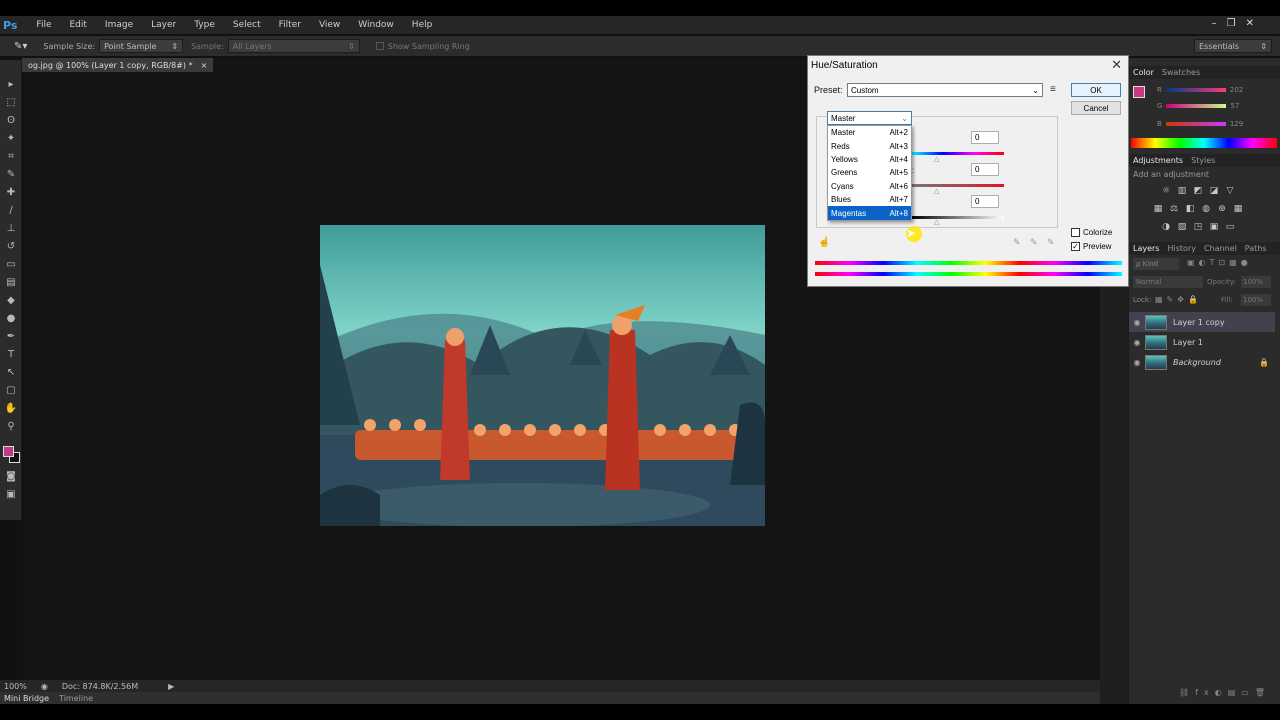 This screenshot has width=1280, height=720. I want to click on brush-tool-icon: ∕, so click(11, 211).